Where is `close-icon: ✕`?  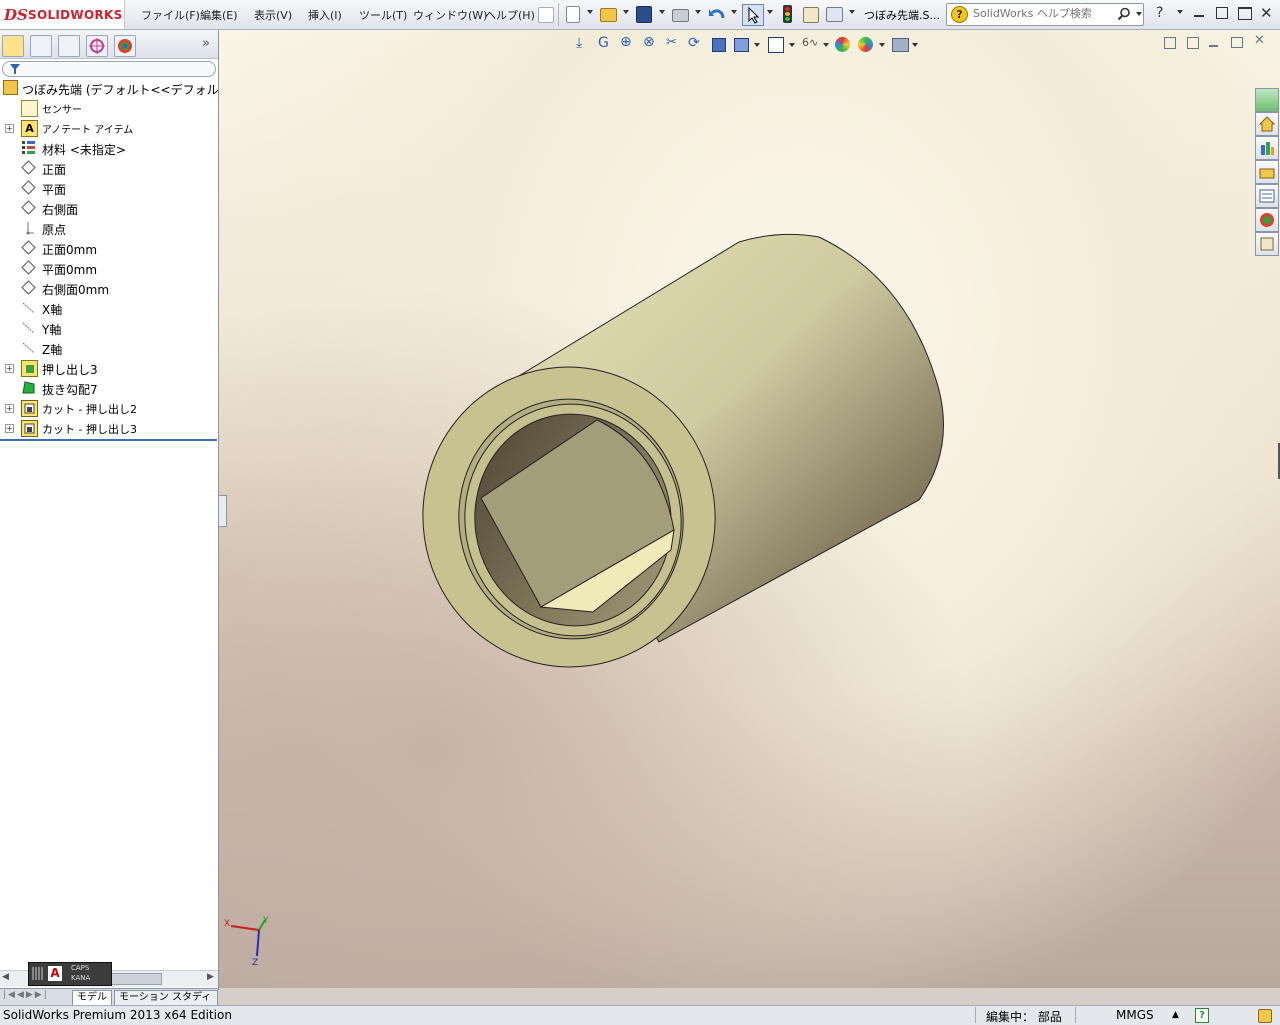
close-icon: ✕ is located at coordinates (1266, 13).